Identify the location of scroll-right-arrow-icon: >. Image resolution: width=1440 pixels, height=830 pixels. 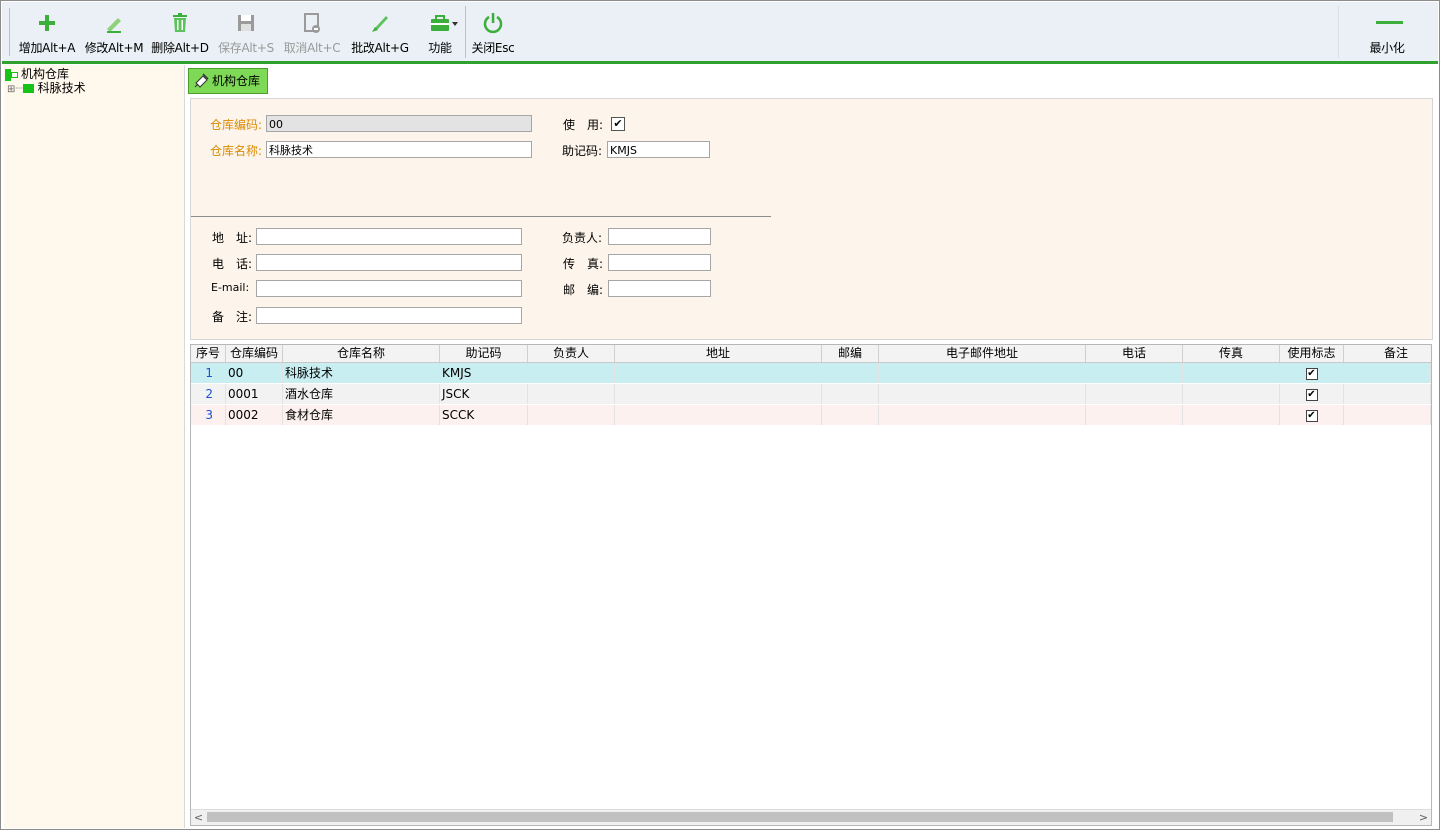
(1423, 817).